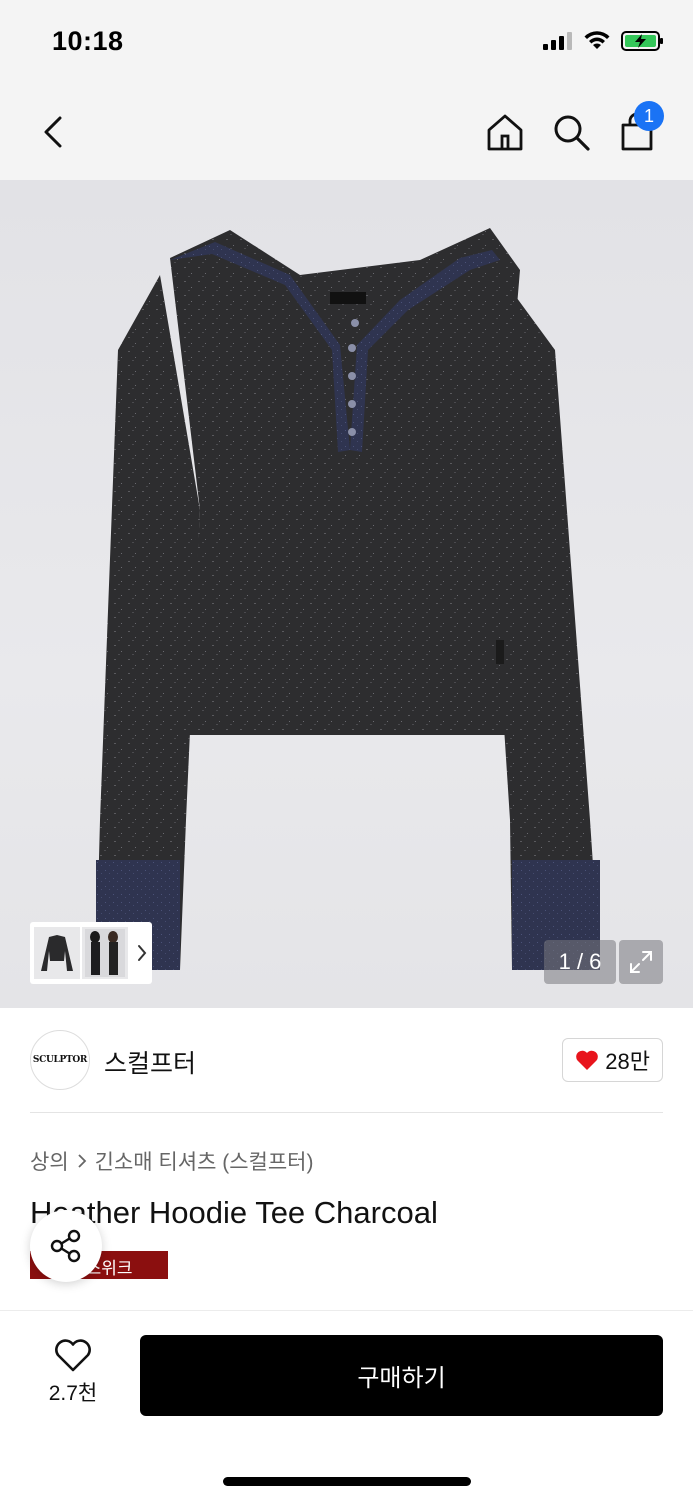  What do you see at coordinates (557, 41) in the screenshot?
I see `signal-icon` at bounding box center [557, 41].